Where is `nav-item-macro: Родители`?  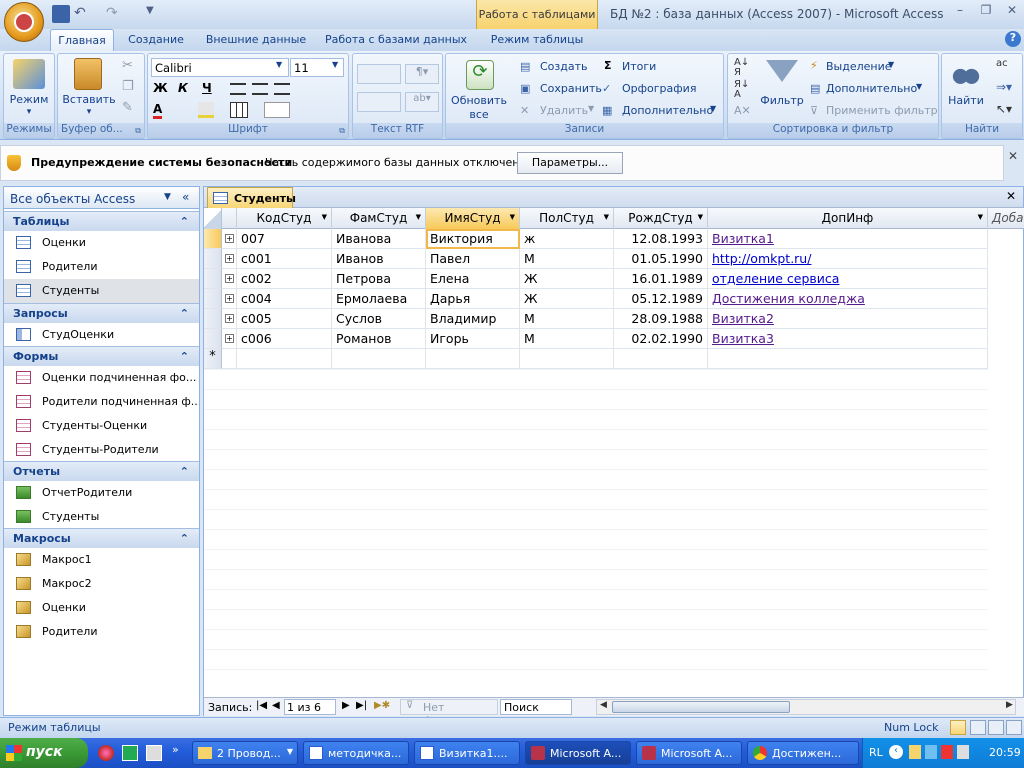 nav-item-macro: Родители is located at coordinates (101, 632).